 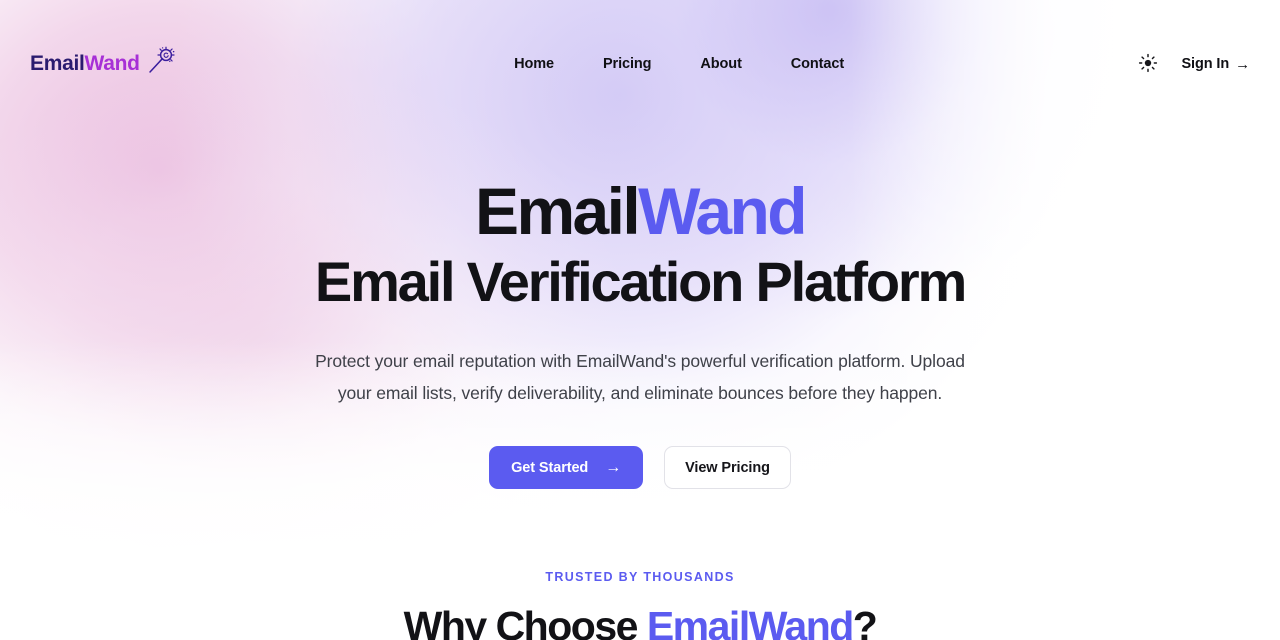 I want to click on hero-title-wand: Wand, so click(x=722, y=211).